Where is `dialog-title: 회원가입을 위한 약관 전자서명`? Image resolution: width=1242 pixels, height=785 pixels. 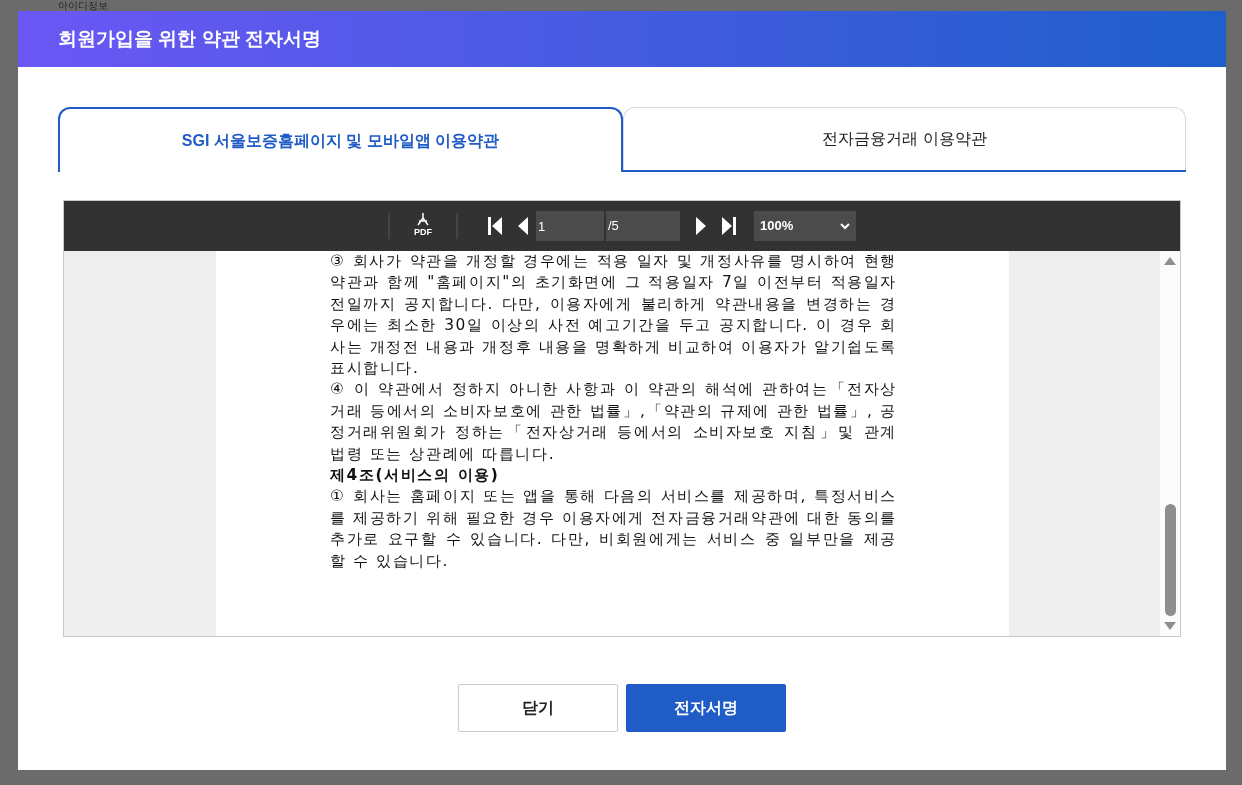
dialog-title: 회원가입을 위한 약관 전자서명 is located at coordinates (622, 39).